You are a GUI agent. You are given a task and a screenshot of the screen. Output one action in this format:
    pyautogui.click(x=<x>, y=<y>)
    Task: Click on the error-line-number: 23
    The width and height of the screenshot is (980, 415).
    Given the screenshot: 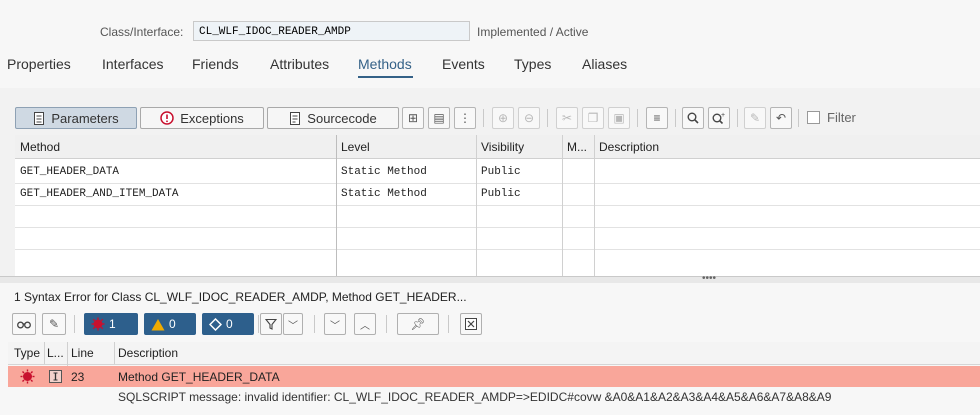 What is the action you would take?
    pyautogui.click(x=77, y=377)
    